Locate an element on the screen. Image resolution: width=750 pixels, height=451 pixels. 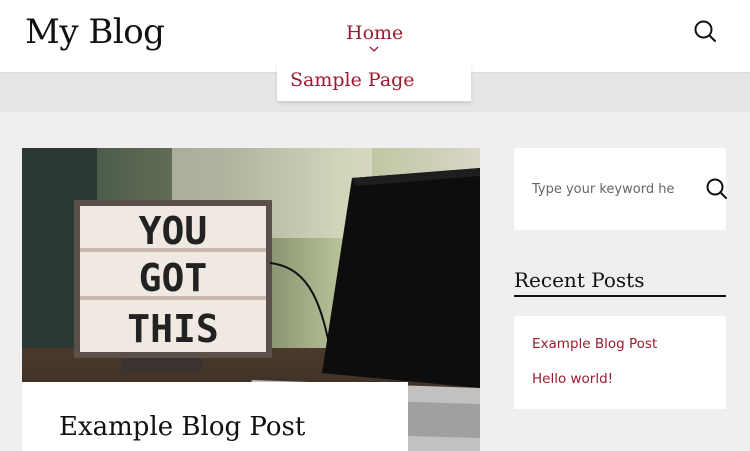
sign-text-got: GOT is located at coordinates (173, 278).